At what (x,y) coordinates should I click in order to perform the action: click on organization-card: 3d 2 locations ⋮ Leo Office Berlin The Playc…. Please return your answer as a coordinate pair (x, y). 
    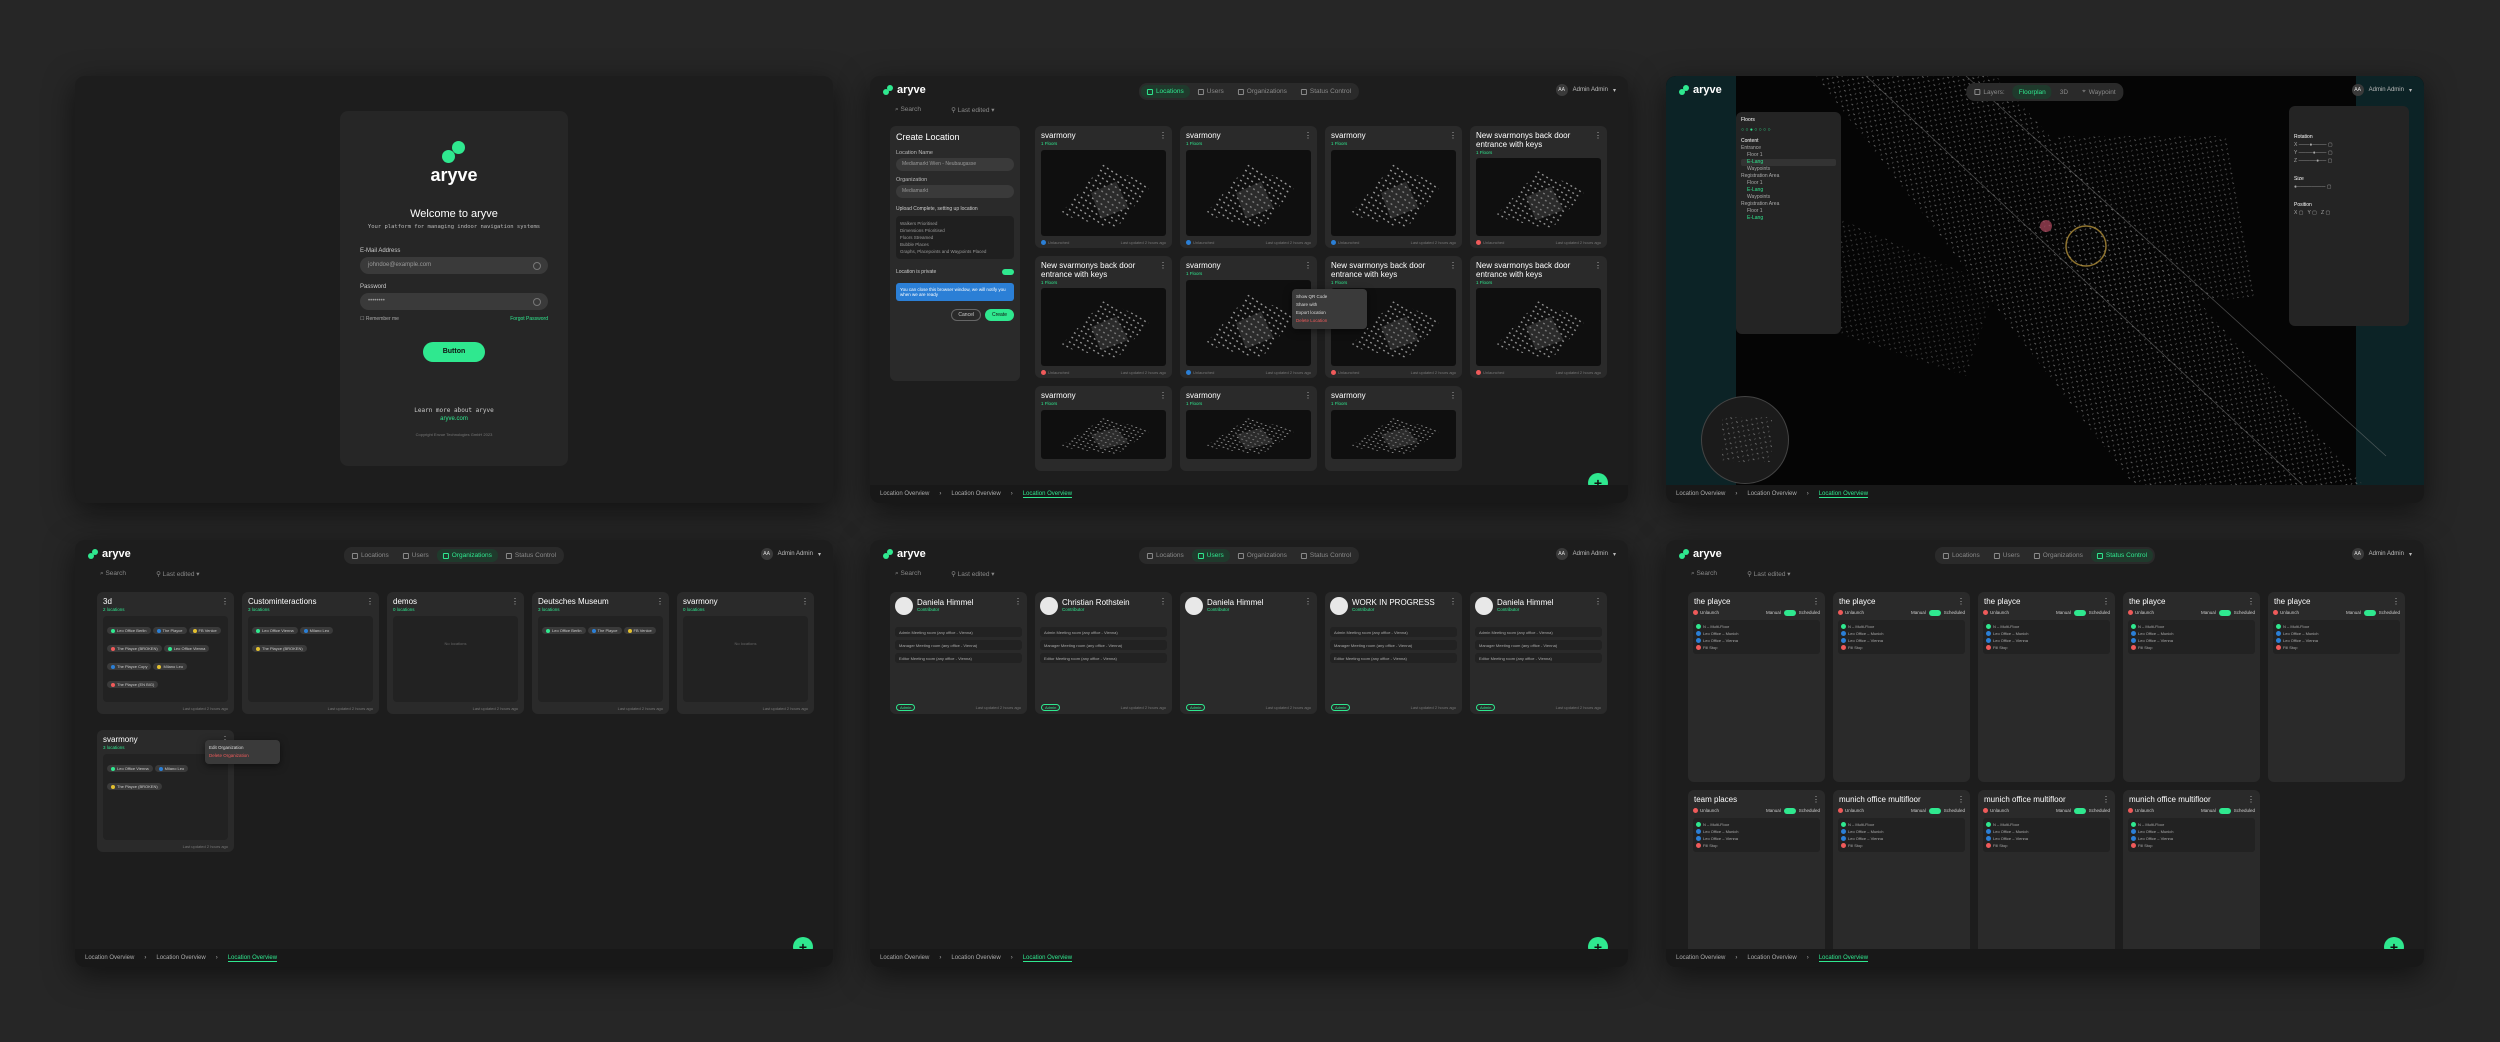
    Looking at the image, I should click on (165, 653).